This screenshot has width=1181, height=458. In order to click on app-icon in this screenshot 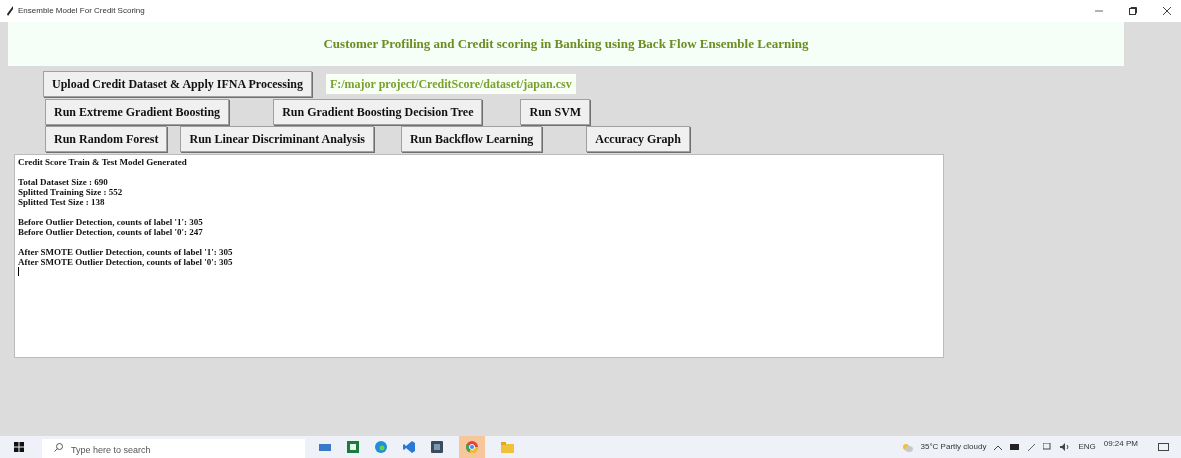, I will do `click(437, 447)`.